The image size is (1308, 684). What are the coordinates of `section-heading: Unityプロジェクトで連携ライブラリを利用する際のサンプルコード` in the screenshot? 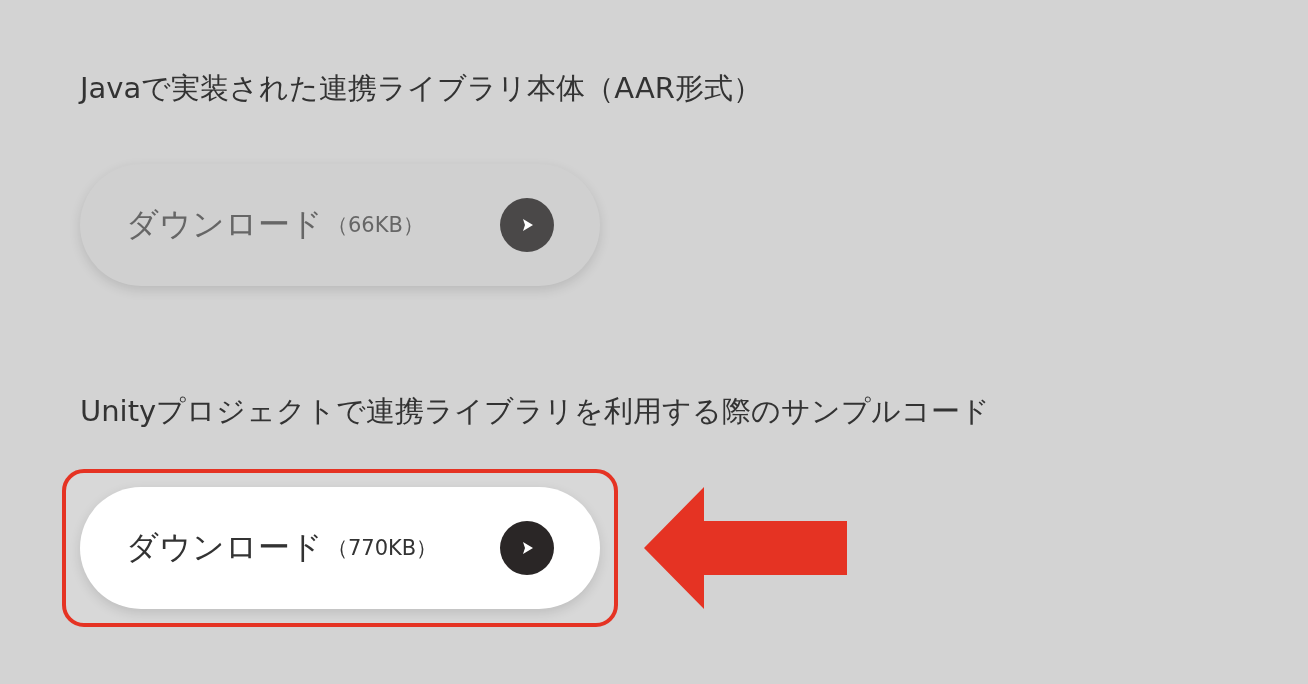 It's located at (535, 411).